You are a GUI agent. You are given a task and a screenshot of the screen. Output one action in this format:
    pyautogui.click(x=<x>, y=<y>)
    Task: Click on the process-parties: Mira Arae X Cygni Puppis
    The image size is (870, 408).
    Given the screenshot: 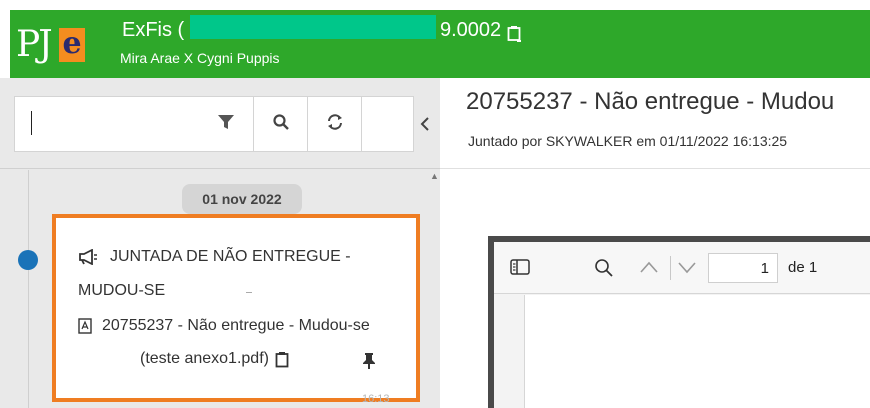 What is the action you would take?
    pyautogui.click(x=200, y=58)
    